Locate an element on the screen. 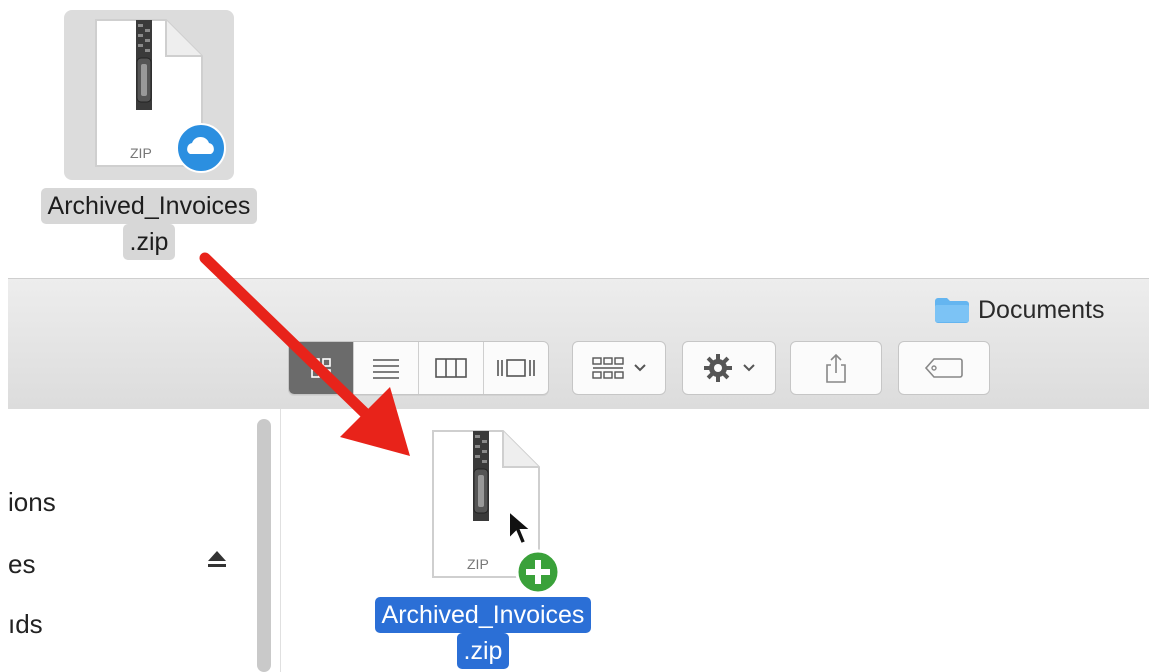 The image size is (1149, 672). cover-flow-view-button is located at coordinates (516, 368).